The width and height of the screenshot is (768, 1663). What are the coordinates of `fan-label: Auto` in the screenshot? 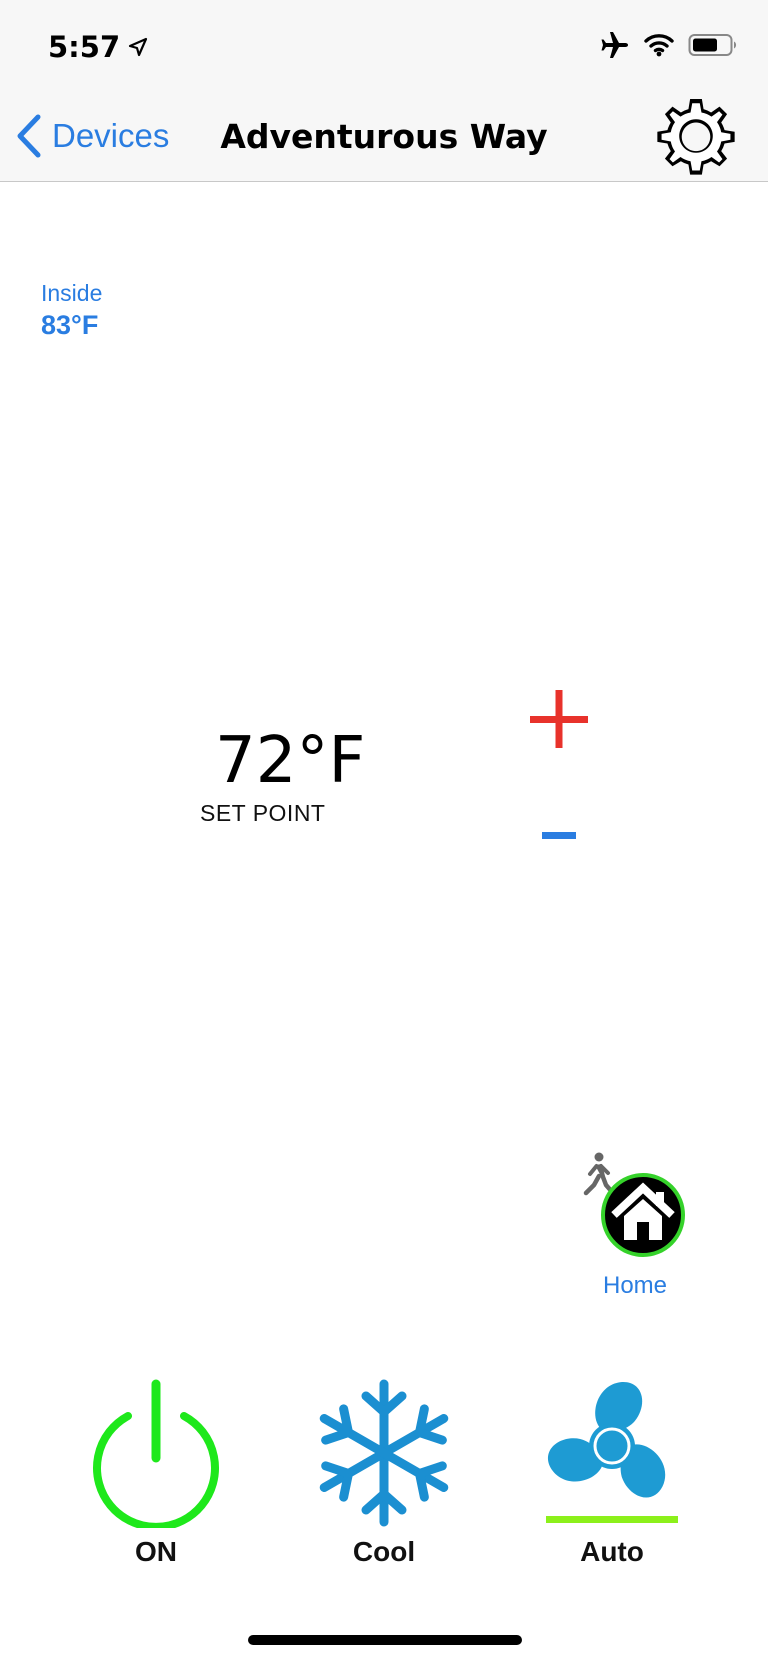 It's located at (612, 1551).